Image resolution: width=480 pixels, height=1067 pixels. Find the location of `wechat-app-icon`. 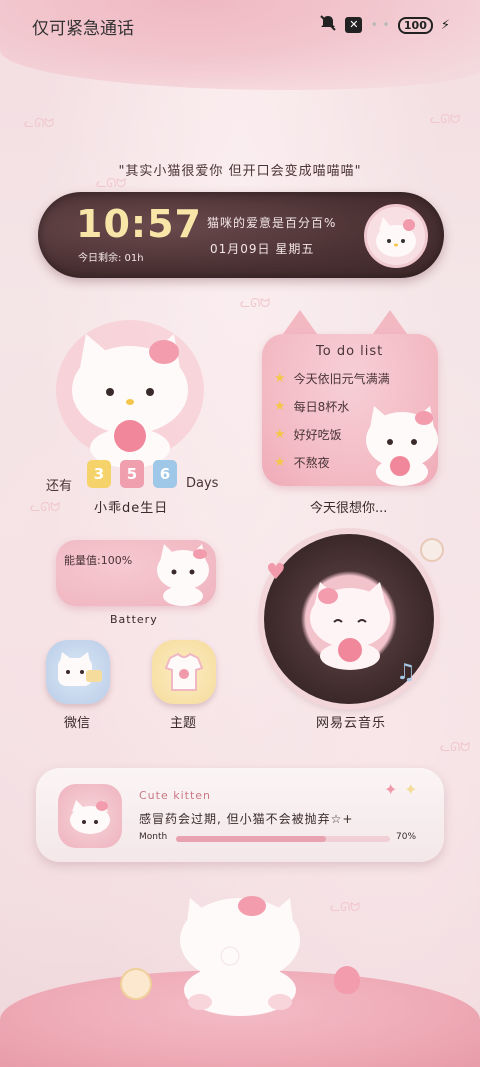

wechat-app-icon is located at coordinates (78, 672).